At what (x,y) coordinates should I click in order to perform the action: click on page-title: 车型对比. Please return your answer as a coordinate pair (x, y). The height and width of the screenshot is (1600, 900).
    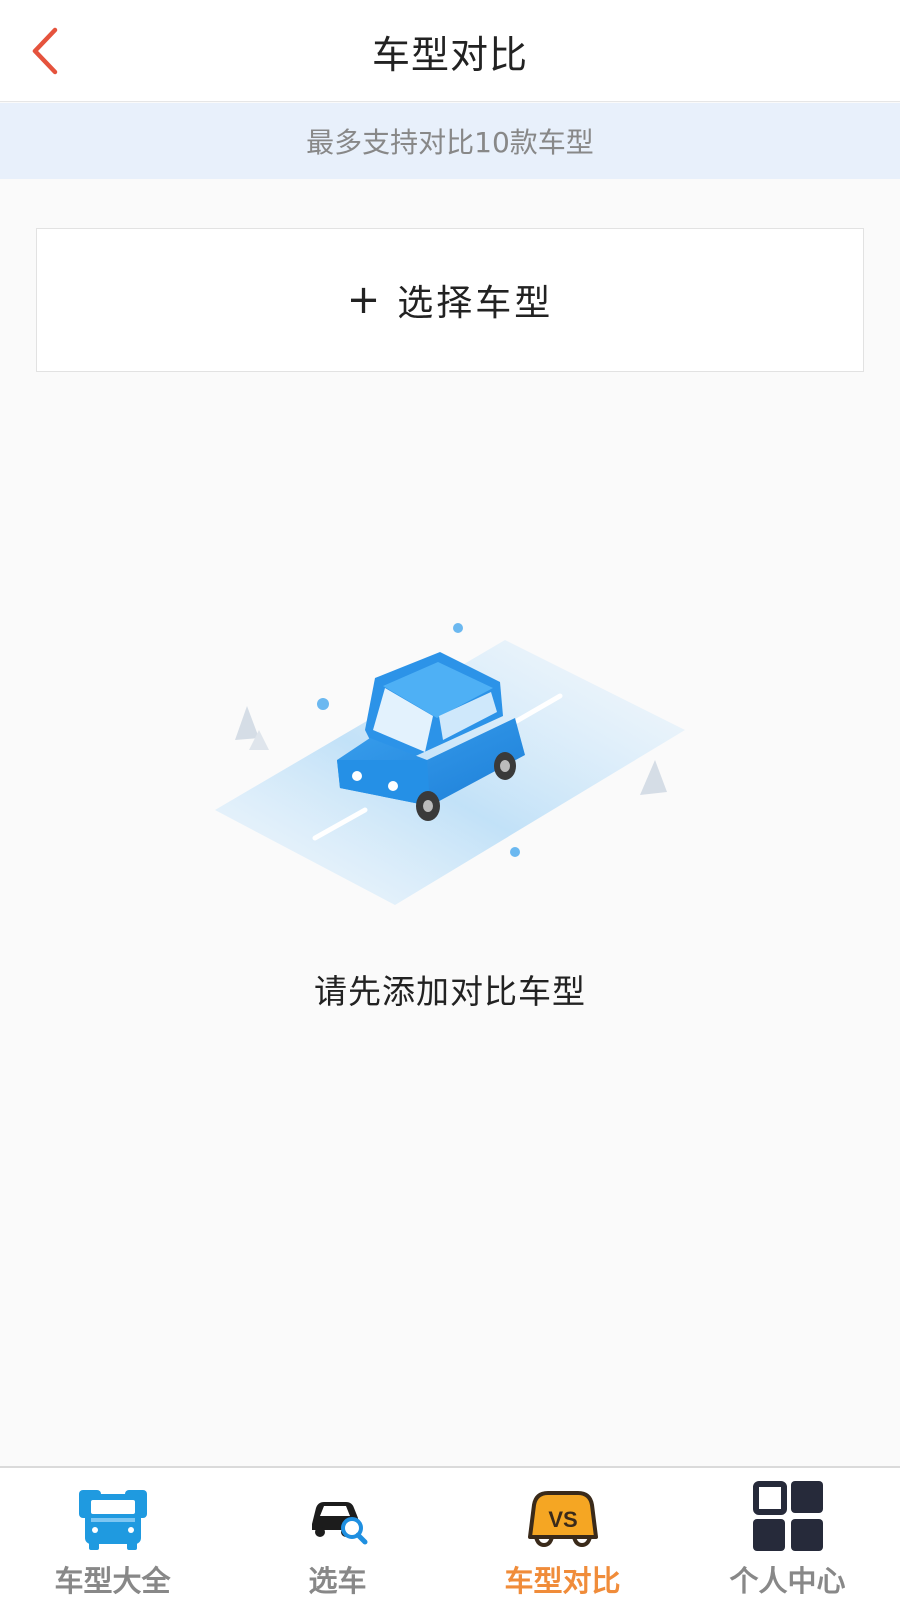
    Looking at the image, I should click on (449, 54).